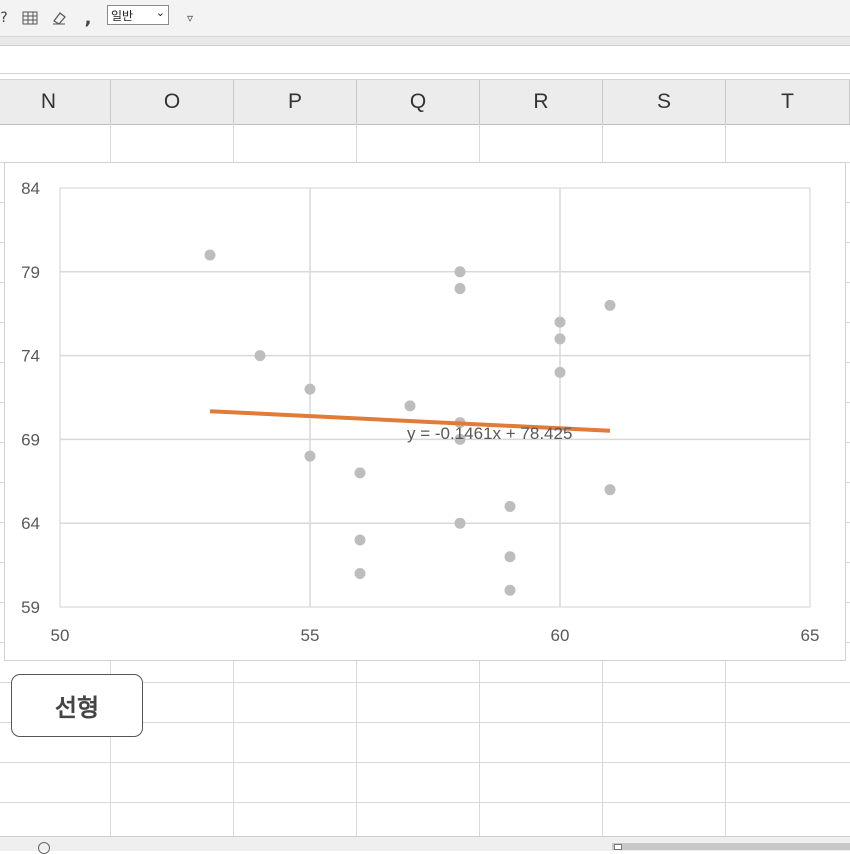  I want to click on comma-style-icon: ,, so click(88, 18).